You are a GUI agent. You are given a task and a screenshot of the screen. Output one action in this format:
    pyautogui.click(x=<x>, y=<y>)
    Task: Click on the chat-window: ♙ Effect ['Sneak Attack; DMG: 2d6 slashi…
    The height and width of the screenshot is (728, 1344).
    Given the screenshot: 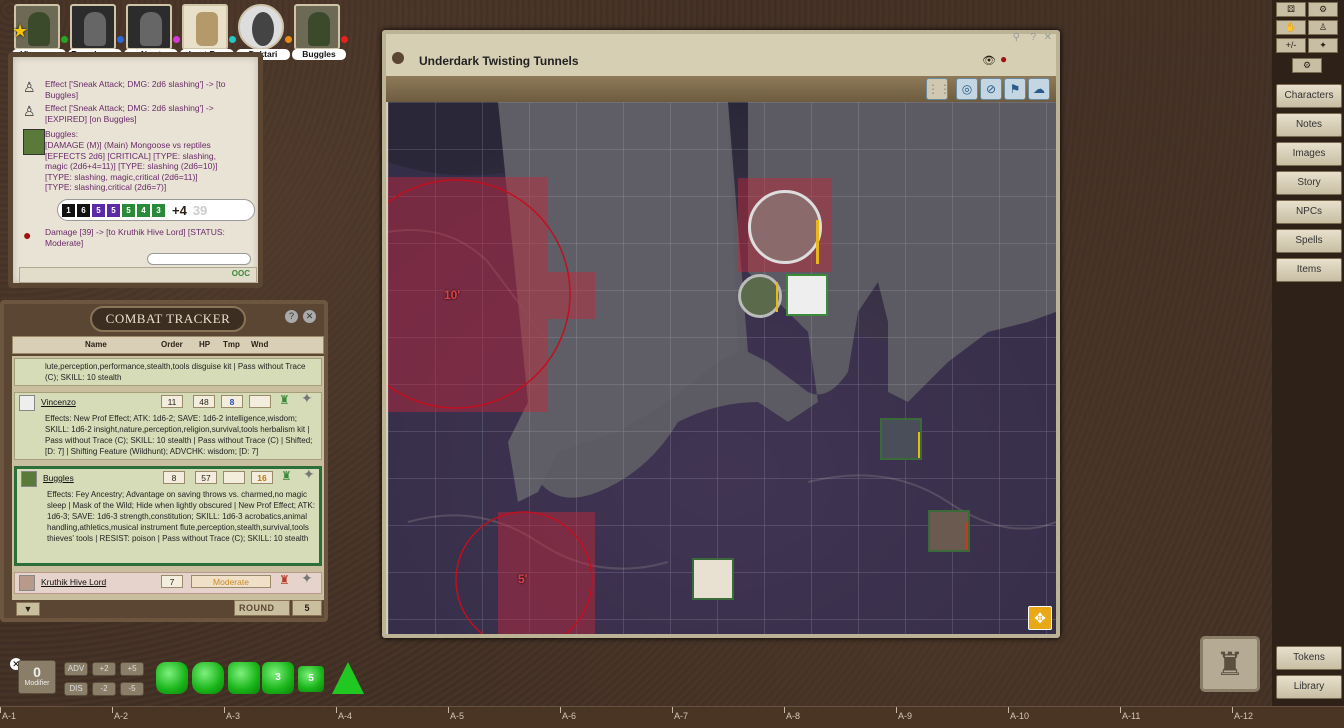 What is the action you would take?
    pyautogui.click(x=135, y=170)
    